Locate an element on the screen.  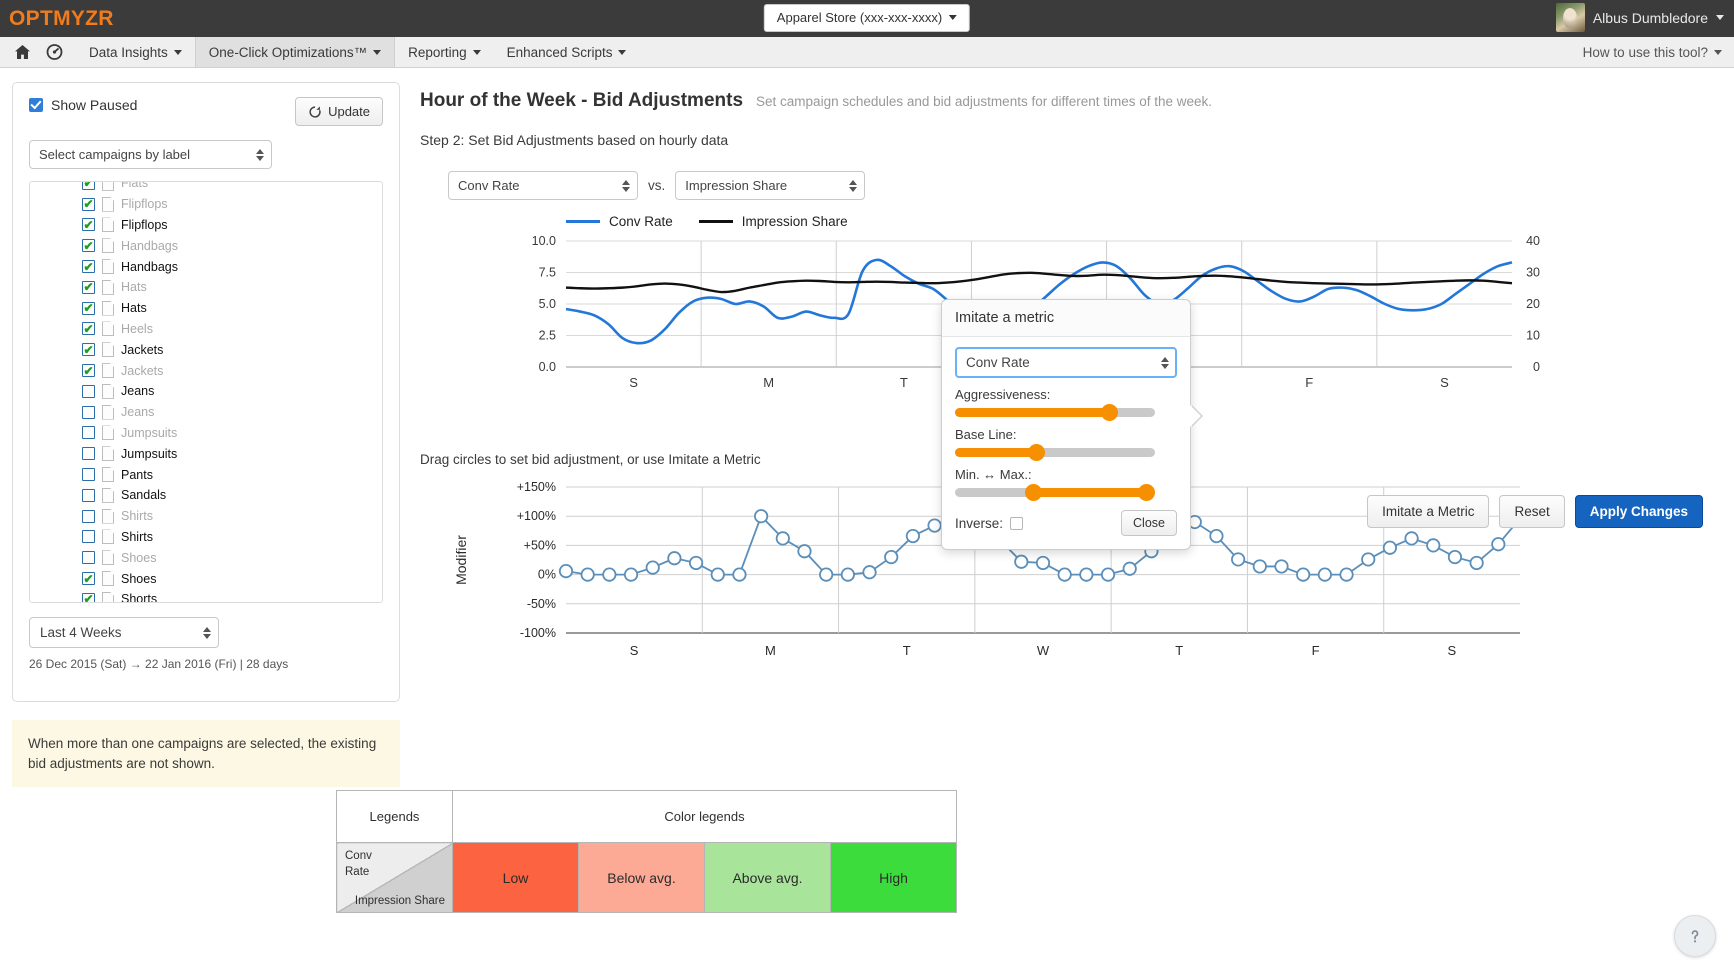
campaign-list-item: Flats is located at coordinates (206, 188).